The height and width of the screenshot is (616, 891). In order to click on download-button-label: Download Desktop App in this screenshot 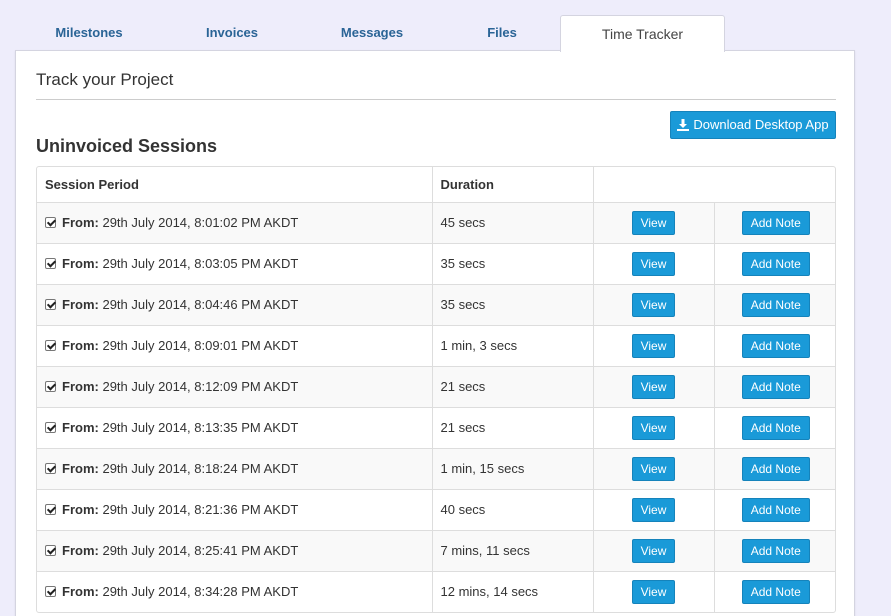, I will do `click(761, 124)`.